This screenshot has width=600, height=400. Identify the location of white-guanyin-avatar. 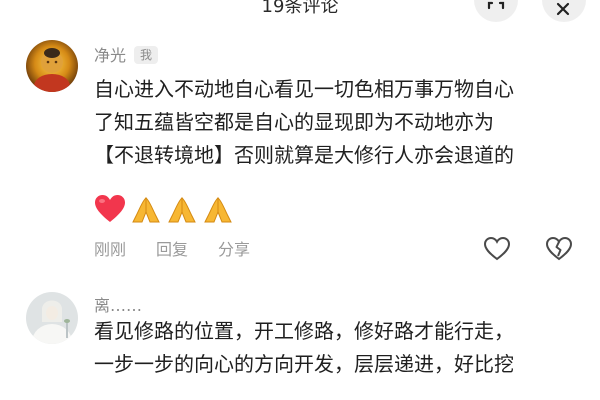
(52, 318).